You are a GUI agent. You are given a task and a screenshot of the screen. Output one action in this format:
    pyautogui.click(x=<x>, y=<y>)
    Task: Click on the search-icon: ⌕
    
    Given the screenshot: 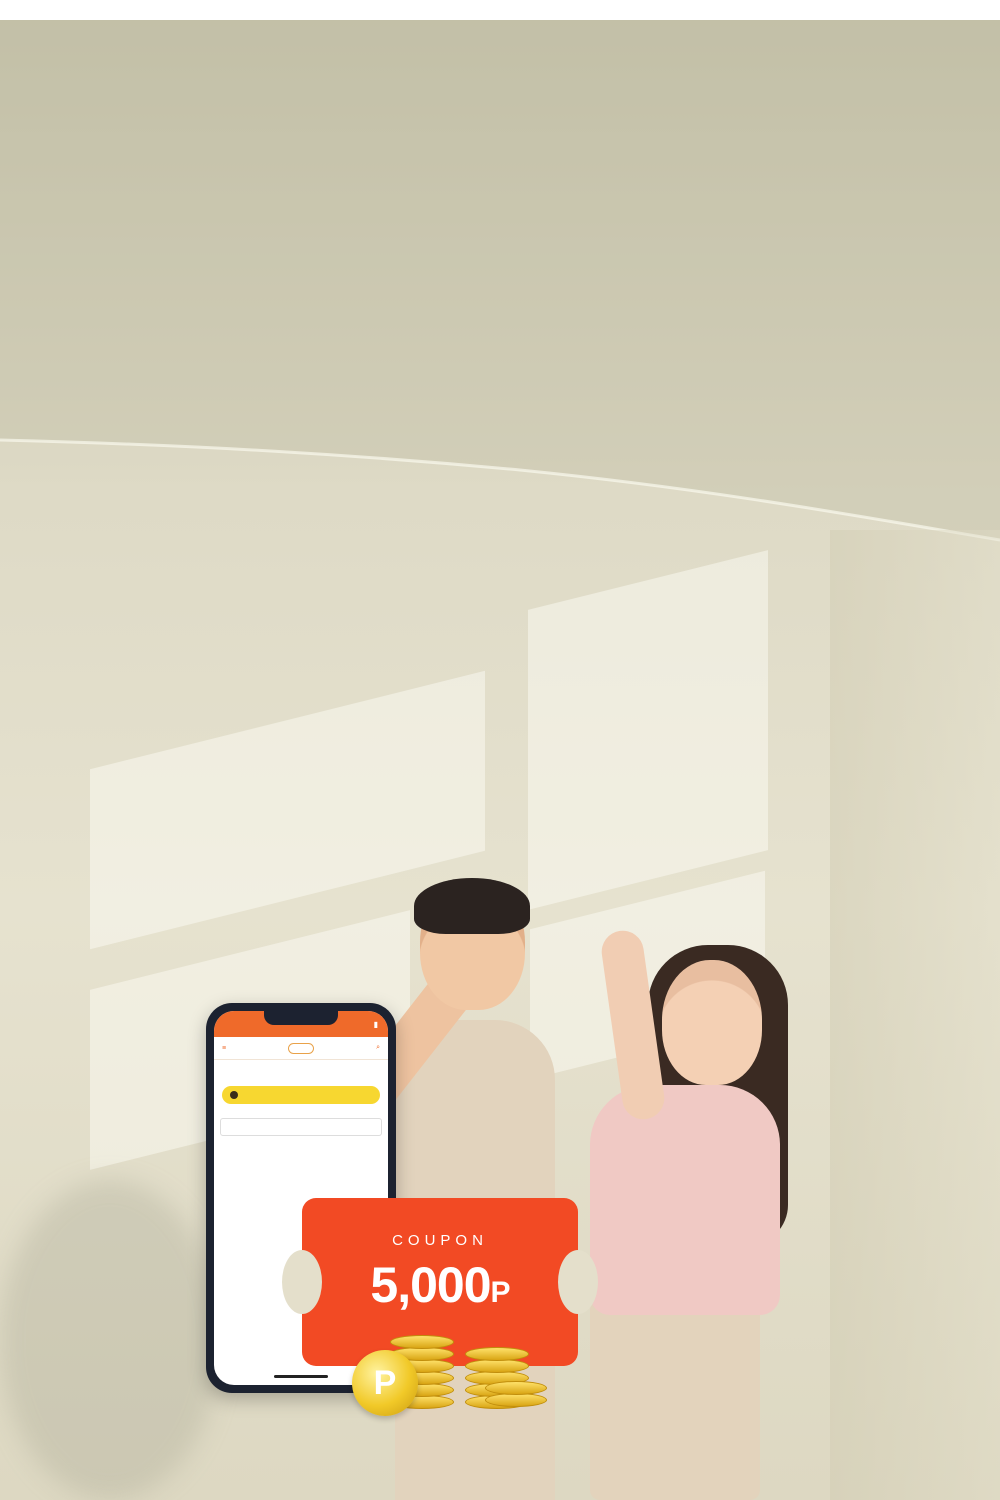 What is the action you would take?
    pyautogui.click(x=378, y=1047)
    